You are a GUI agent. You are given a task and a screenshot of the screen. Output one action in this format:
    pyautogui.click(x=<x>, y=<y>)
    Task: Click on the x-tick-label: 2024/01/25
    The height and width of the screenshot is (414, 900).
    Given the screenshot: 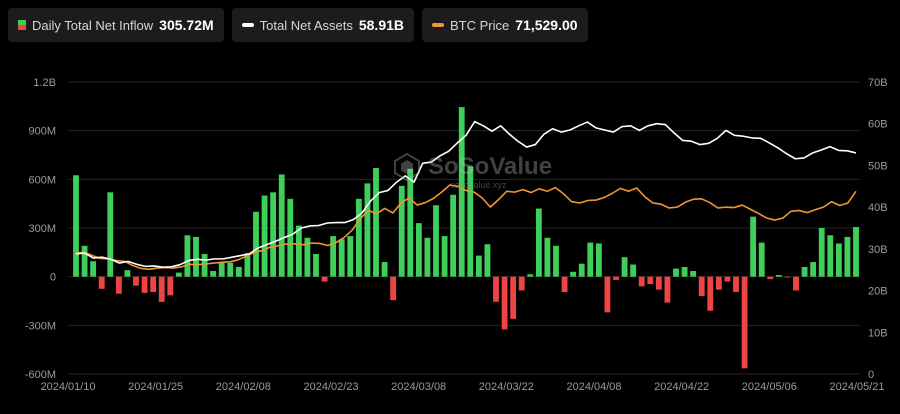 What is the action you would take?
    pyautogui.click(x=155, y=387)
    